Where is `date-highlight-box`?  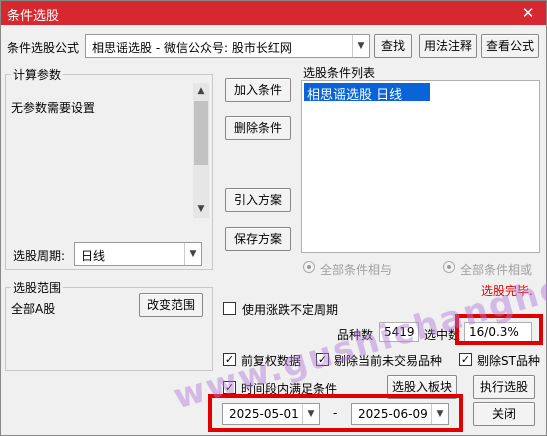
date-highlight-box is located at coordinates (335, 413).